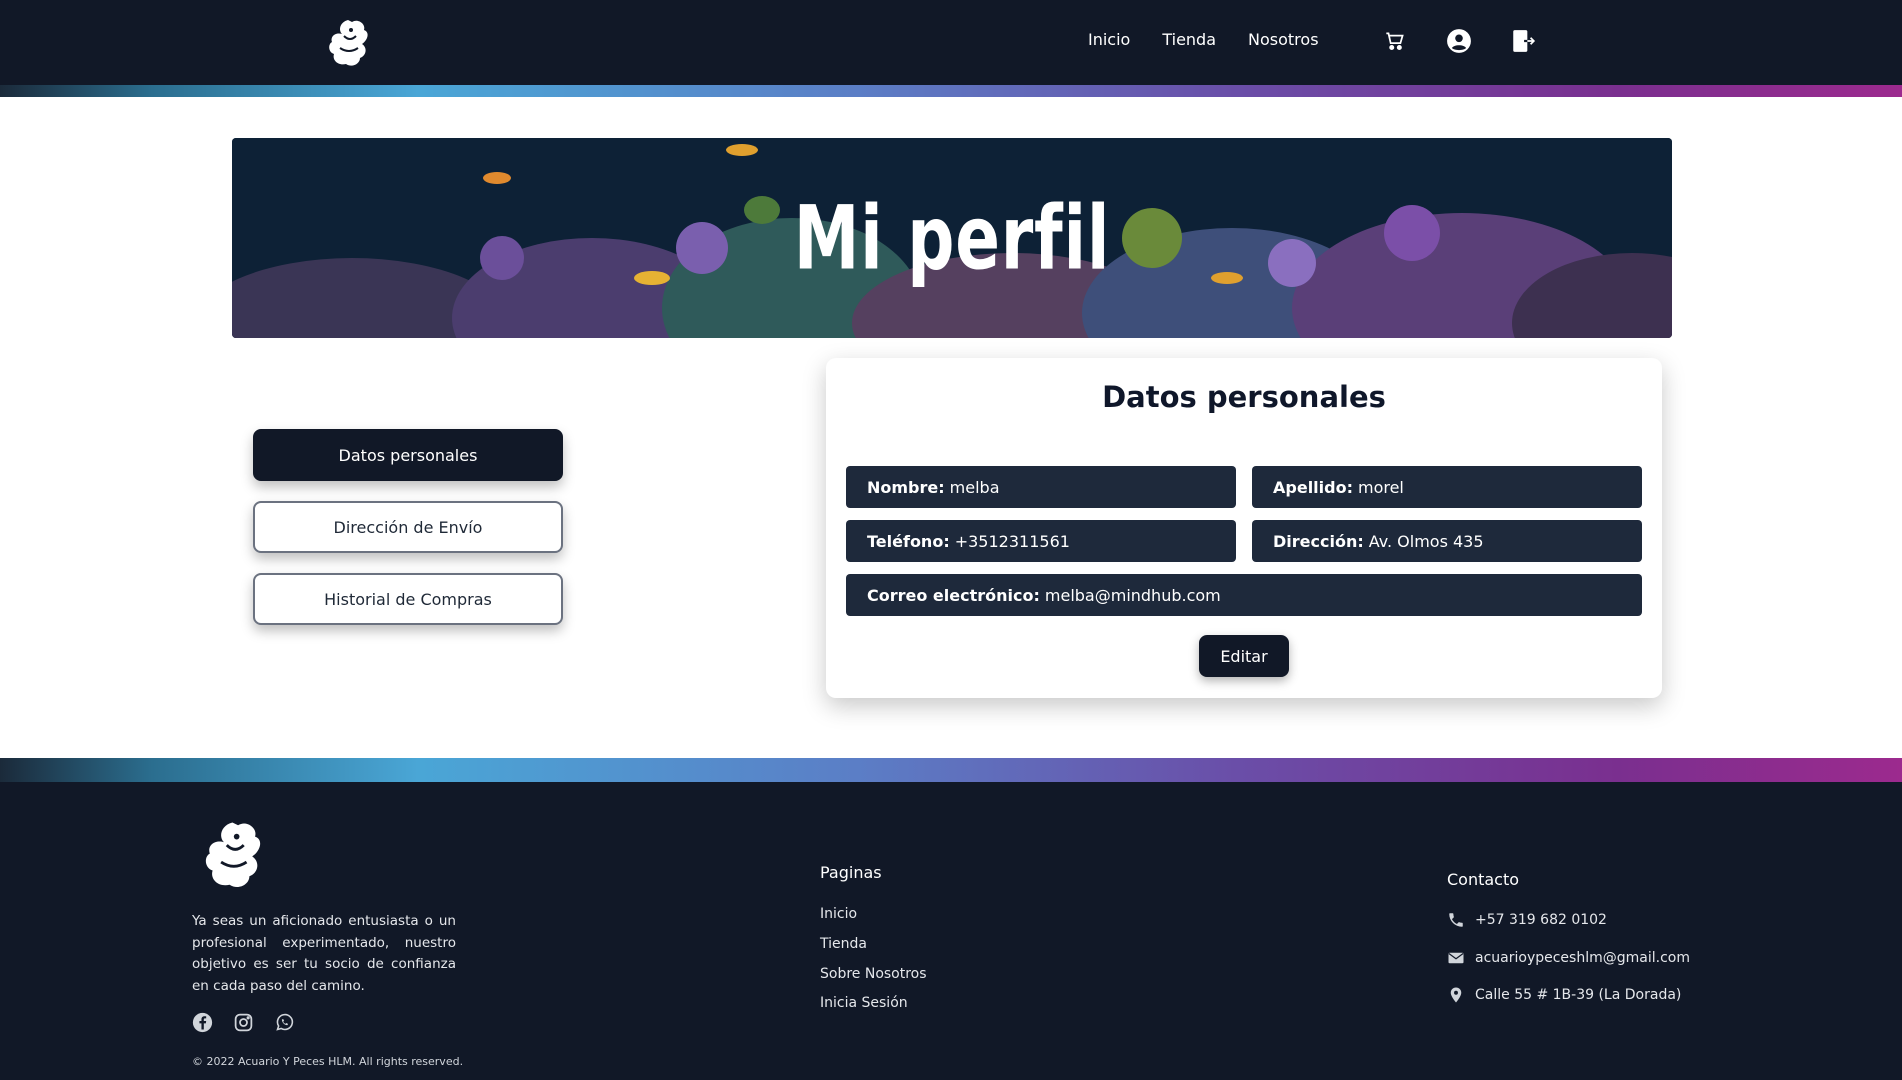 This screenshot has width=1902, height=1080. I want to click on field-label: Nombre:, so click(906, 487).